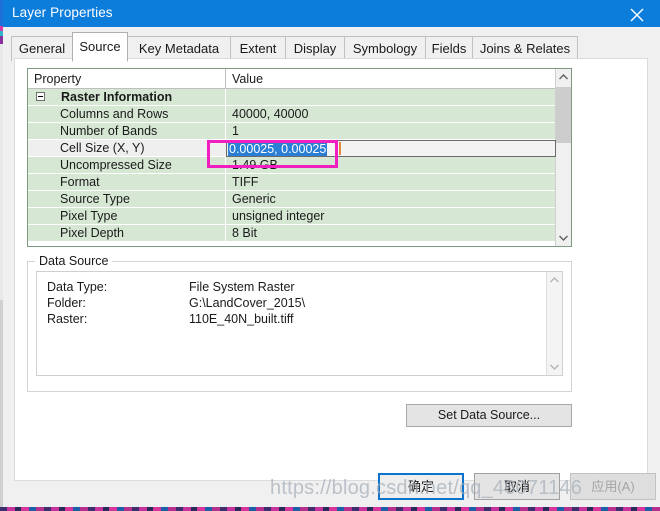 The height and width of the screenshot is (511, 660). What do you see at coordinates (292, 233) in the screenshot?
I see `table-row: Pixel Depth 8 Bit` at bounding box center [292, 233].